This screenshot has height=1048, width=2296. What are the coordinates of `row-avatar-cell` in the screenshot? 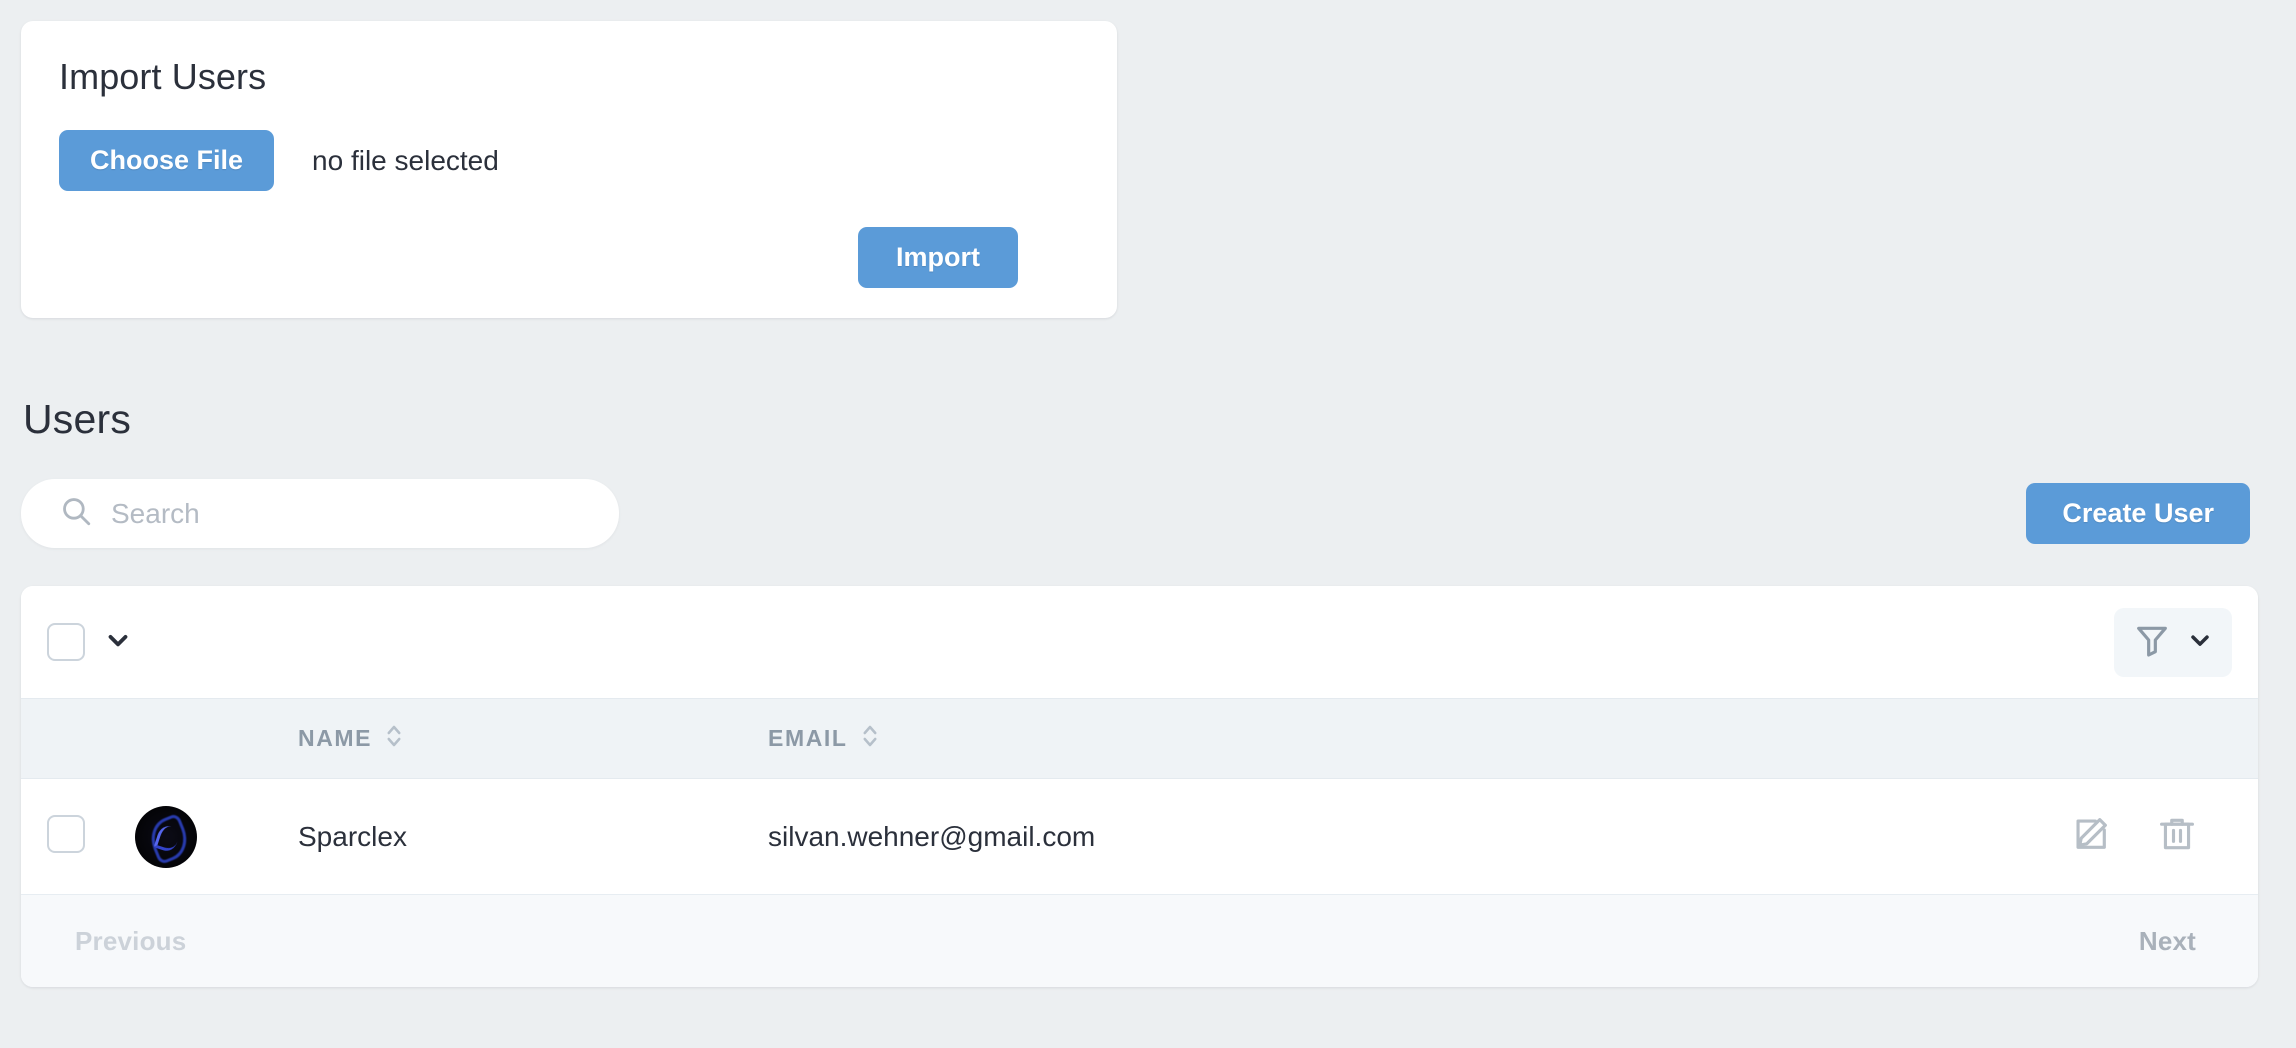 It's located at (216, 836).